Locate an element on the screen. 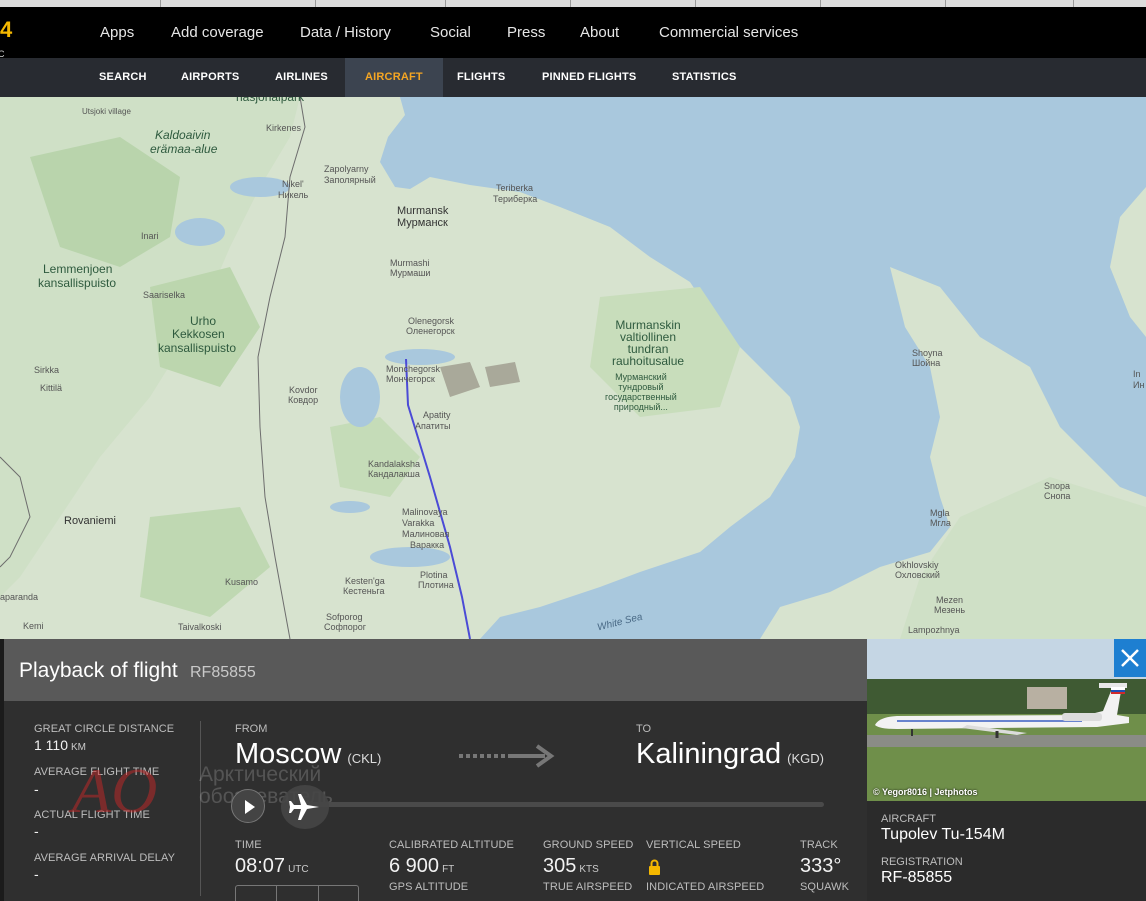 The width and height of the screenshot is (1146, 901). from-city: Moscow (CKL) is located at coordinates (308, 754).